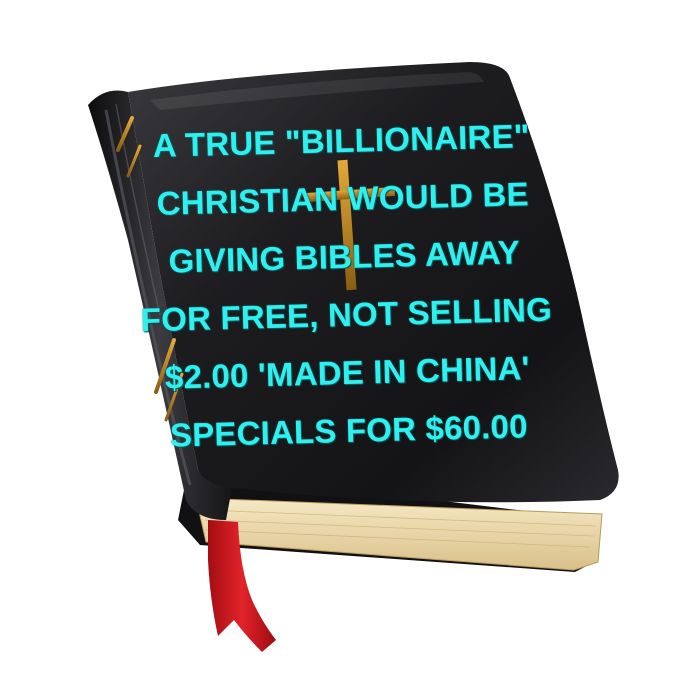 The image size is (700, 700). Describe the element at coordinates (349, 430) in the screenshot. I see `caption-line: SPECIALS FOR $60.00` at that location.